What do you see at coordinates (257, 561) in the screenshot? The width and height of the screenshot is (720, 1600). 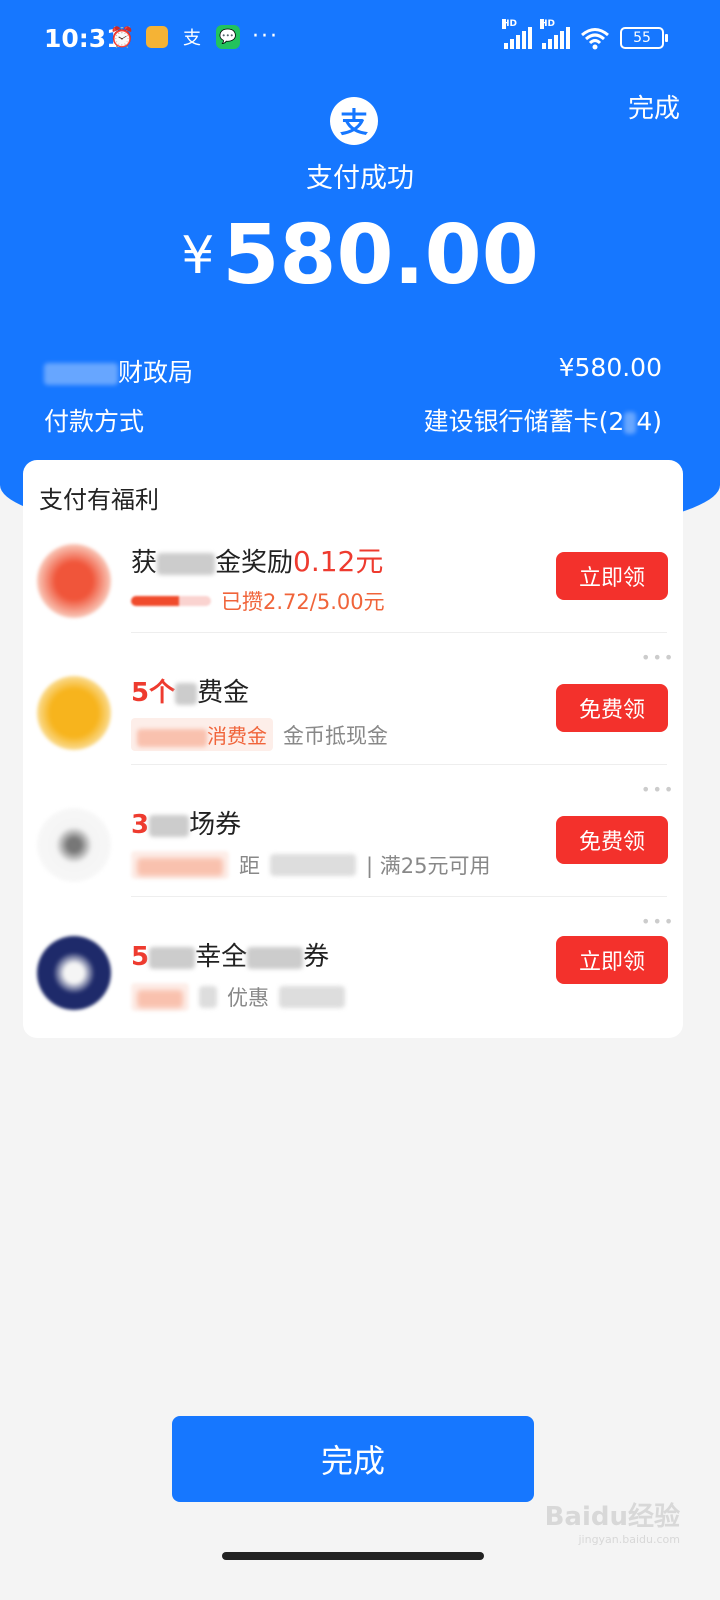 I see `benefit-title: 获金奖励0.12元` at bounding box center [257, 561].